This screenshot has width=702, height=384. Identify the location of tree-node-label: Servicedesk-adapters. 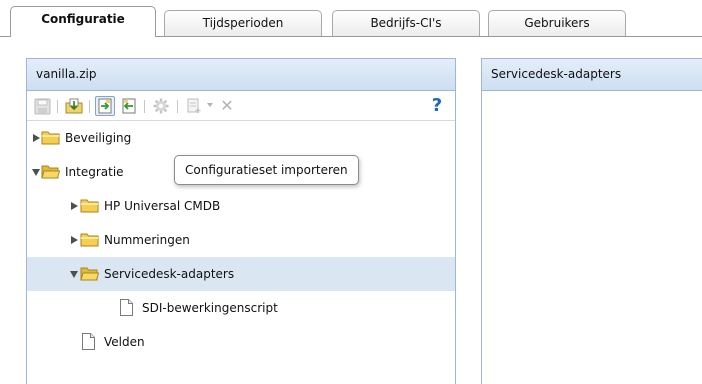
(169, 274).